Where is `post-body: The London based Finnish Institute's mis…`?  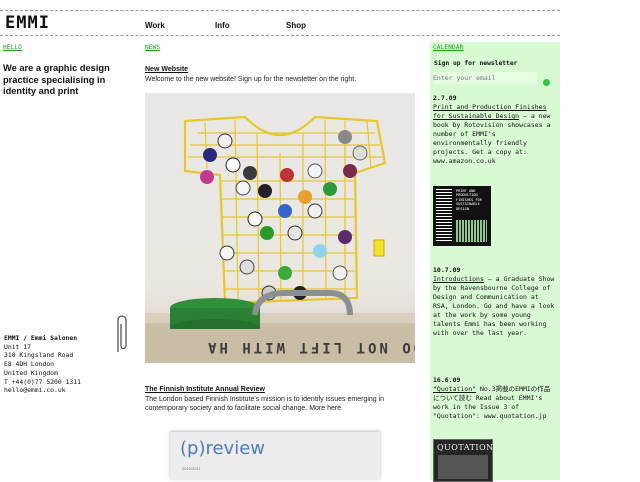
post-body: The London based Finnish Institute's mis… is located at coordinates (265, 404).